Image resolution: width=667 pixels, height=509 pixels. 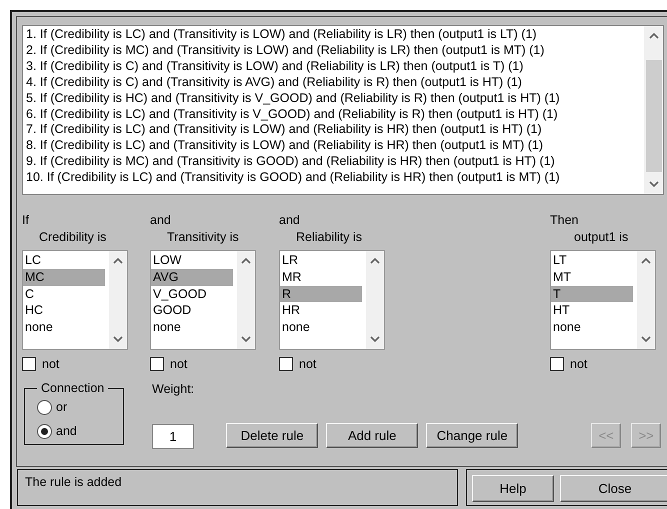 I want to click on list-item: MR, so click(x=321, y=277).